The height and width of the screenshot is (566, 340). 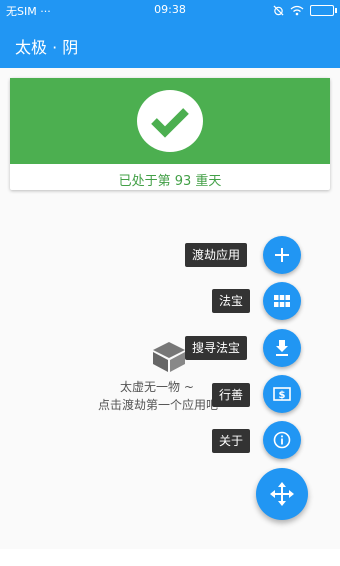 I want to click on fab-label-treasures: 法宝, so click(x=231, y=301).